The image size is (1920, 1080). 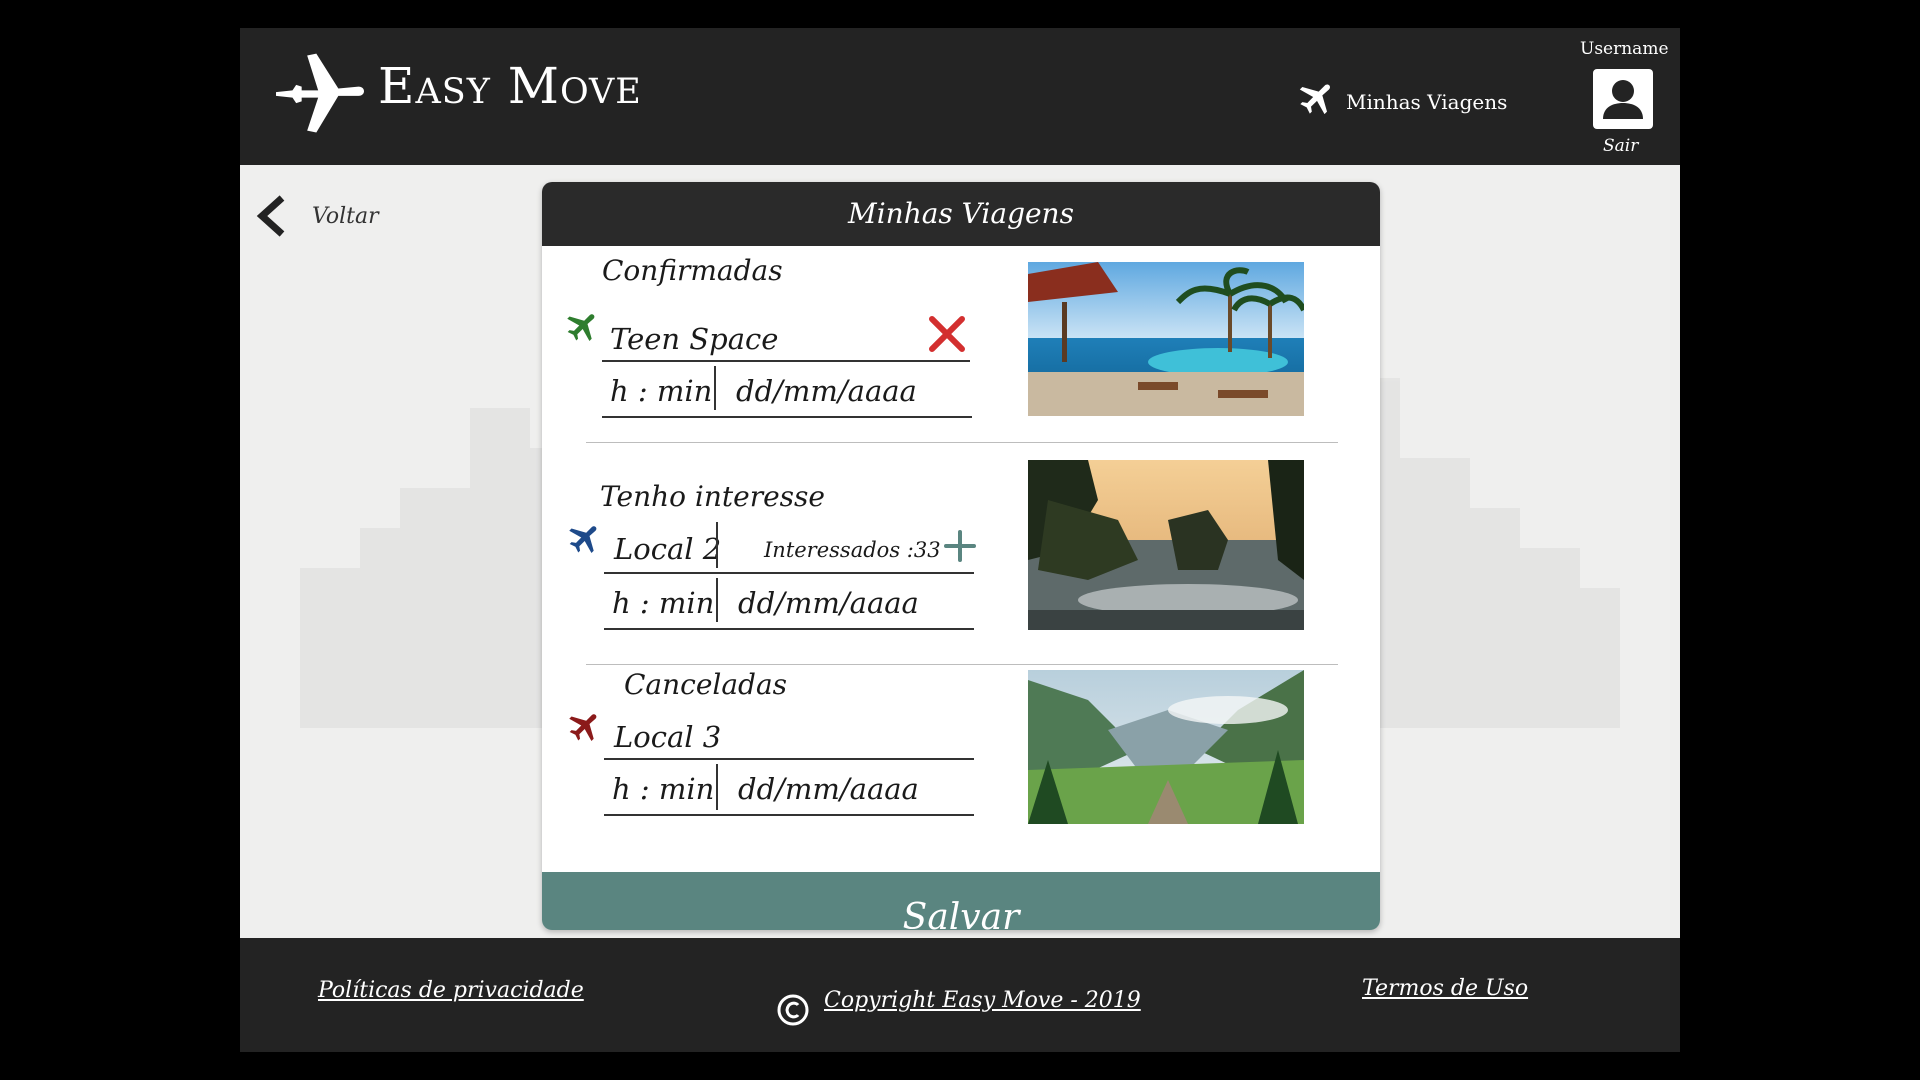 What do you see at coordinates (1427, 102) in the screenshot?
I see `nav-my-trips-label: Minhas Viagens` at bounding box center [1427, 102].